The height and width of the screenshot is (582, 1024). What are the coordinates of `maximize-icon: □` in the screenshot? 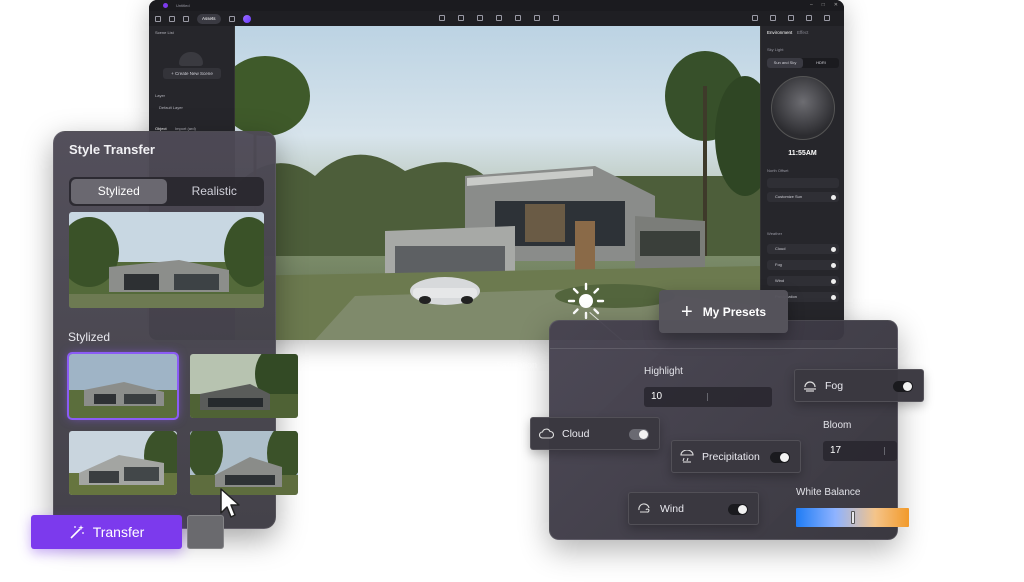 It's located at (823, 5).